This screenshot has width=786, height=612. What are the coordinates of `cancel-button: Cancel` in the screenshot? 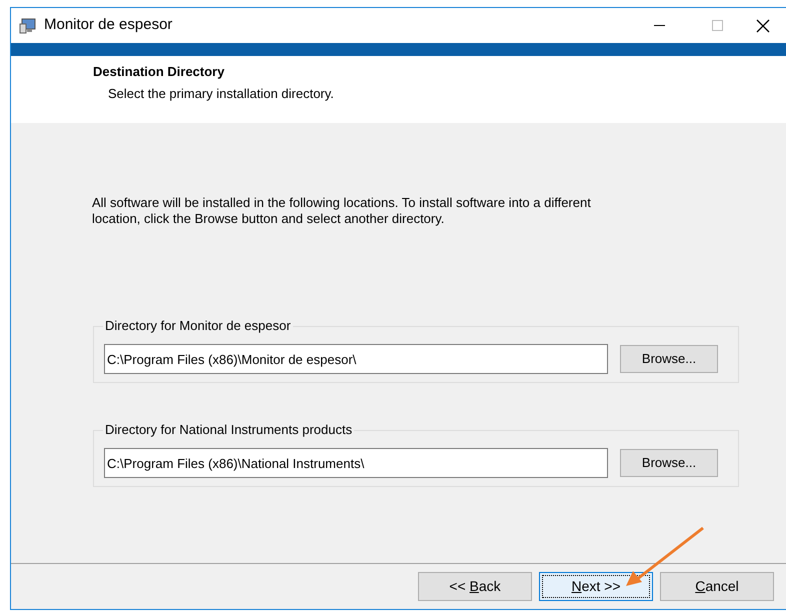 It's located at (717, 586).